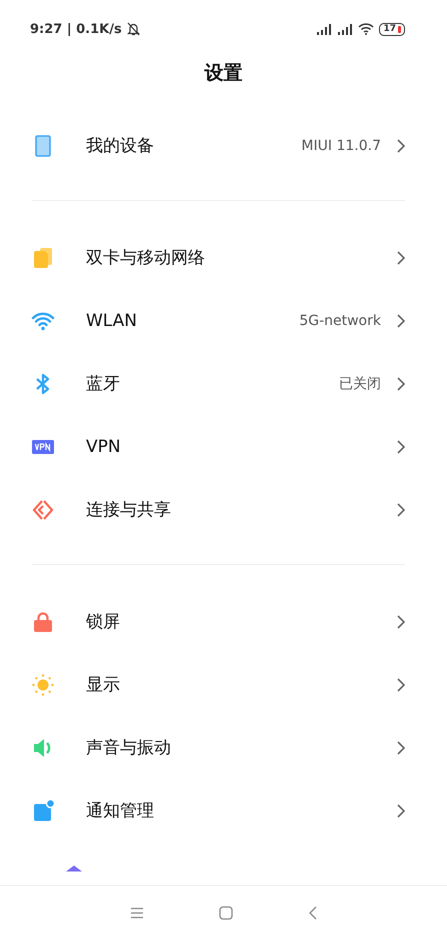  What do you see at coordinates (366, 29) in the screenshot?
I see `wifi-icon` at bounding box center [366, 29].